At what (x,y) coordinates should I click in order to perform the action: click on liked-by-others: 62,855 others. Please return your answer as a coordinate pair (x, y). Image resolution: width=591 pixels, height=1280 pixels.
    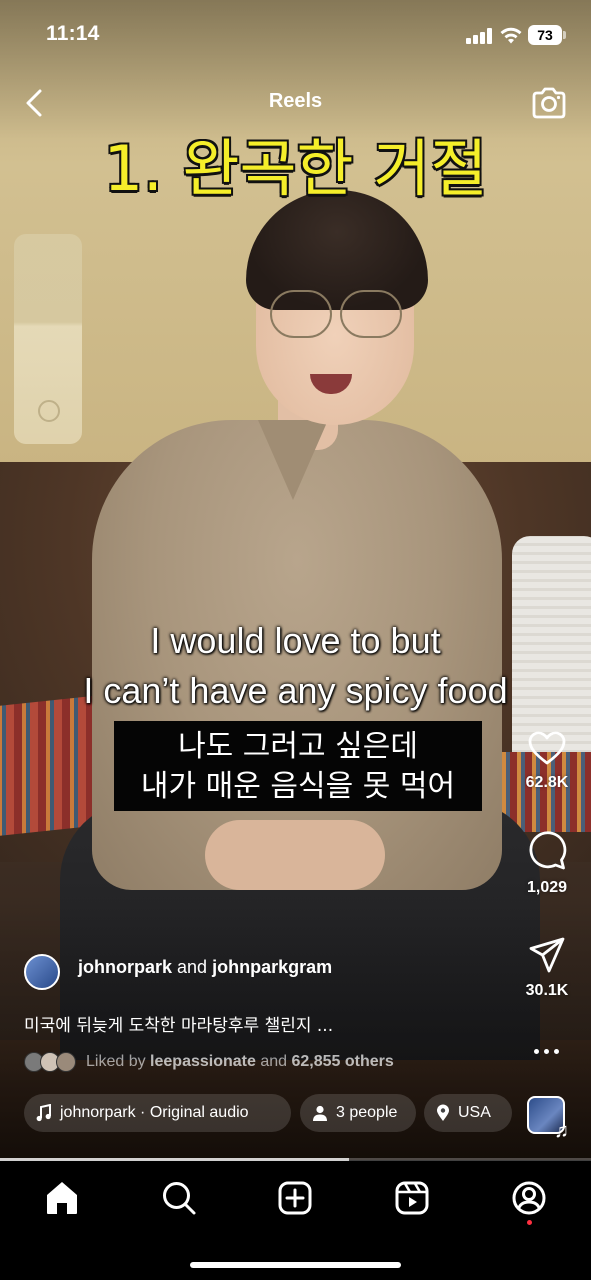
    Looking at the image, I should click on (342, 1061).